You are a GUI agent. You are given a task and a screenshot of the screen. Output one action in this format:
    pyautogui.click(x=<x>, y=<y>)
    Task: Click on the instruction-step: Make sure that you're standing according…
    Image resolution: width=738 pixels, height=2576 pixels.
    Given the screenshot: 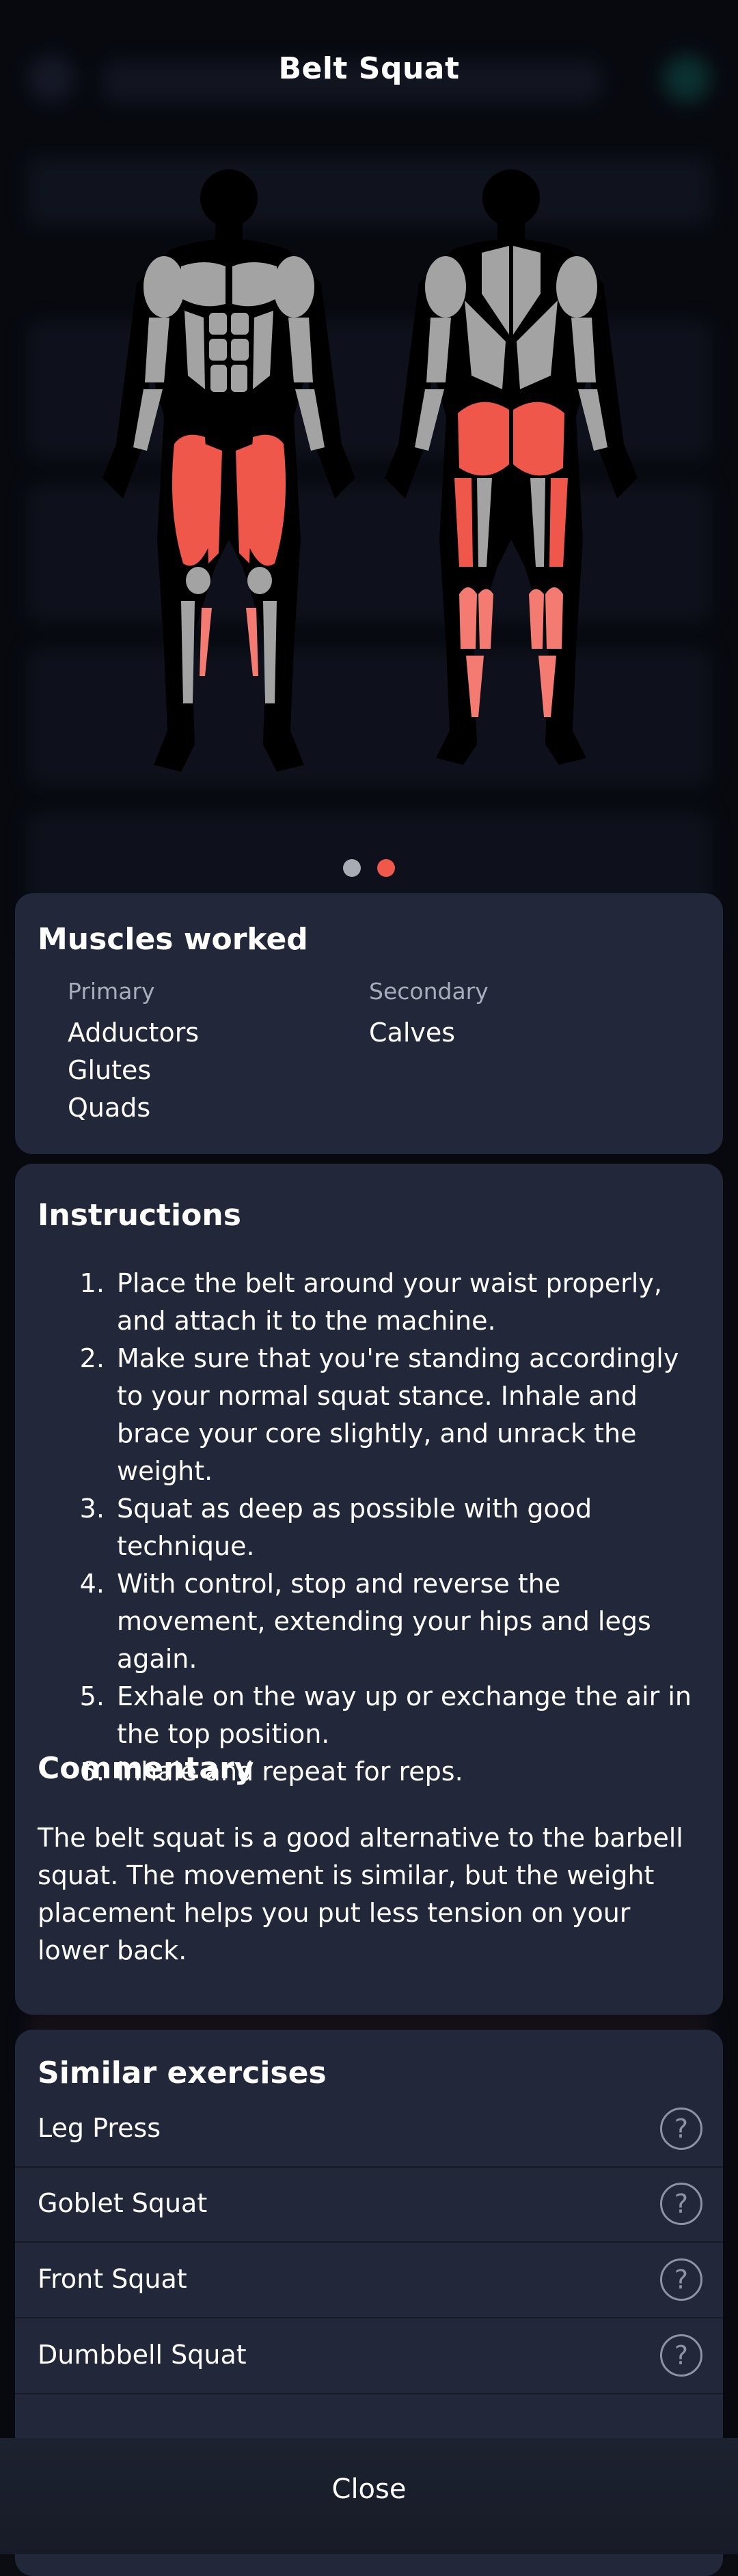 What is the action you would take?
    pyautogui.click(x=411, y=1415)
    